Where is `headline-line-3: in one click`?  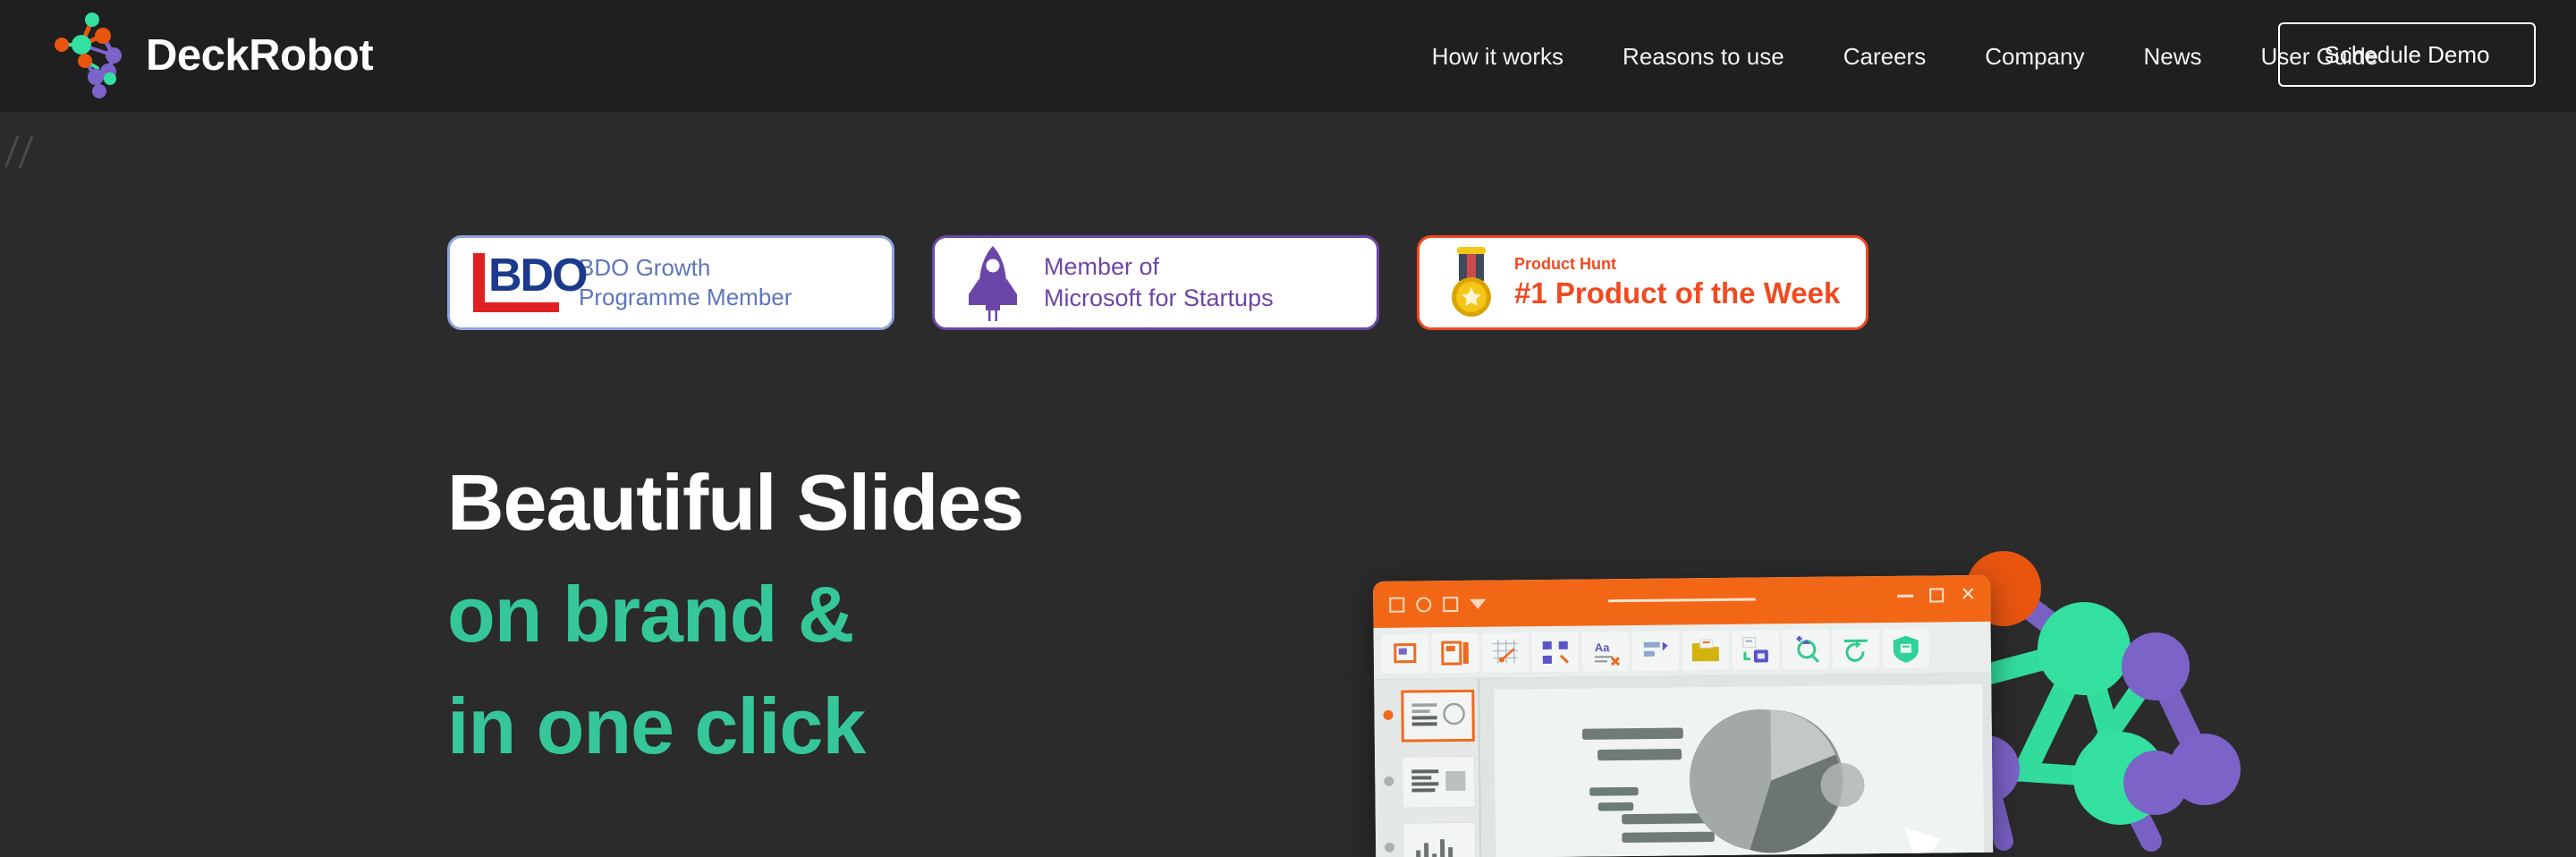 headline-line-3: in one click is located at coordinates (656, 725).